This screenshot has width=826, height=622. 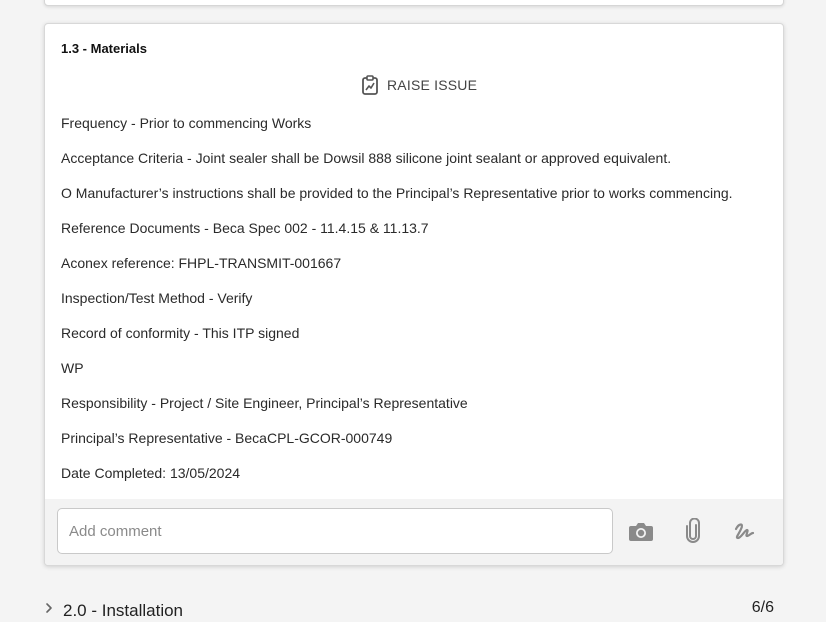 I want to click on detail-wp: WP, so click(x=72, y=368).